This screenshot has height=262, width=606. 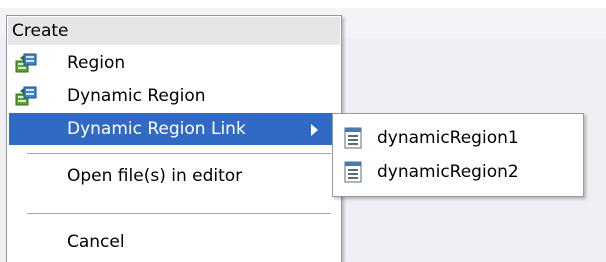 I want to click on submenu-arrow-icon, so click(x=314, y=130).